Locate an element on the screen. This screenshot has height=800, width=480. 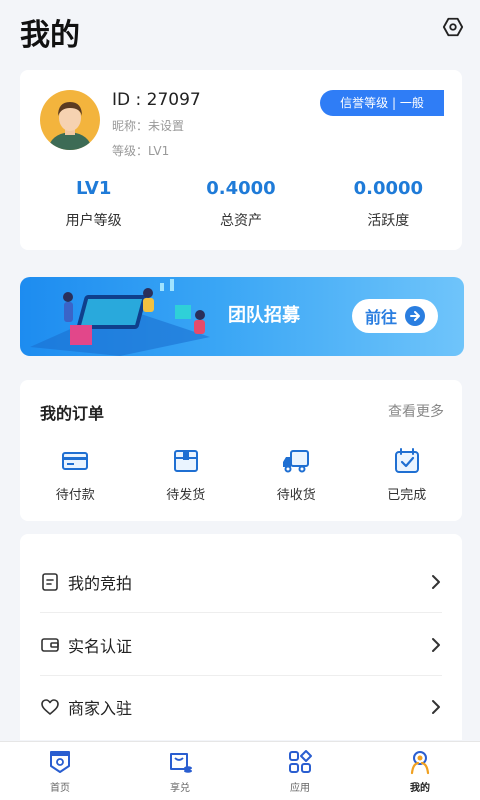
order-status-row: 待付款 待发货 待收货 已完成 is located at coordinates (241, 474).